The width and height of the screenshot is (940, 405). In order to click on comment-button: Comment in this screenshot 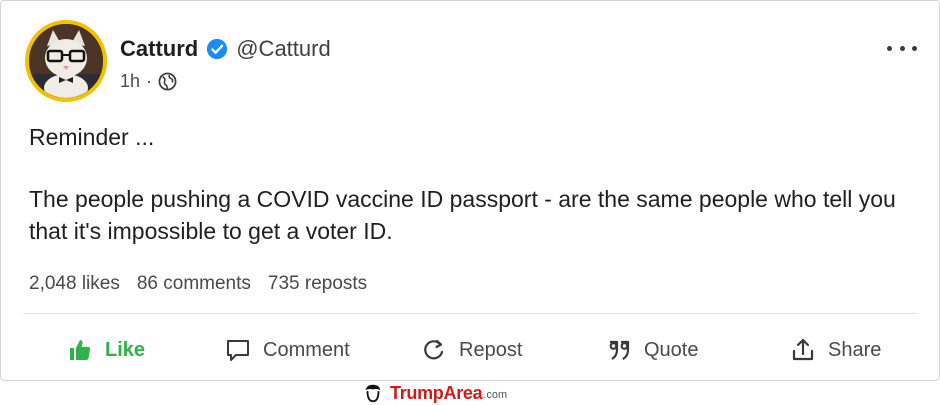, I will do `click(287, 350)`.